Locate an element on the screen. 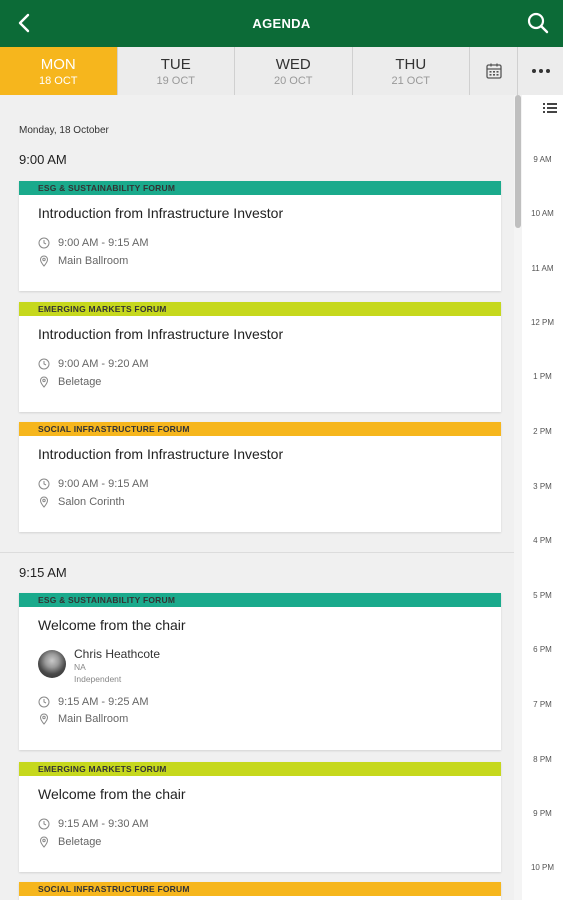 This screenshot has height=900, width=563. more-dots-icon is located at coordinates (540, 71).